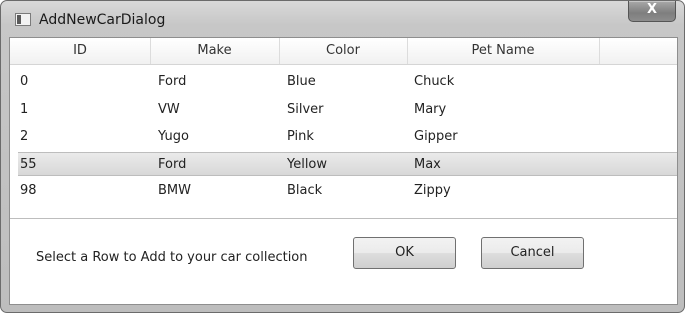 Image resolution: width=685 pixels, height=313 pixels. What do you see at coordinates (342, 19) in the screenshot?
I see `title-bar: AddNewCarDialog X` at bounding box center [342, 19].